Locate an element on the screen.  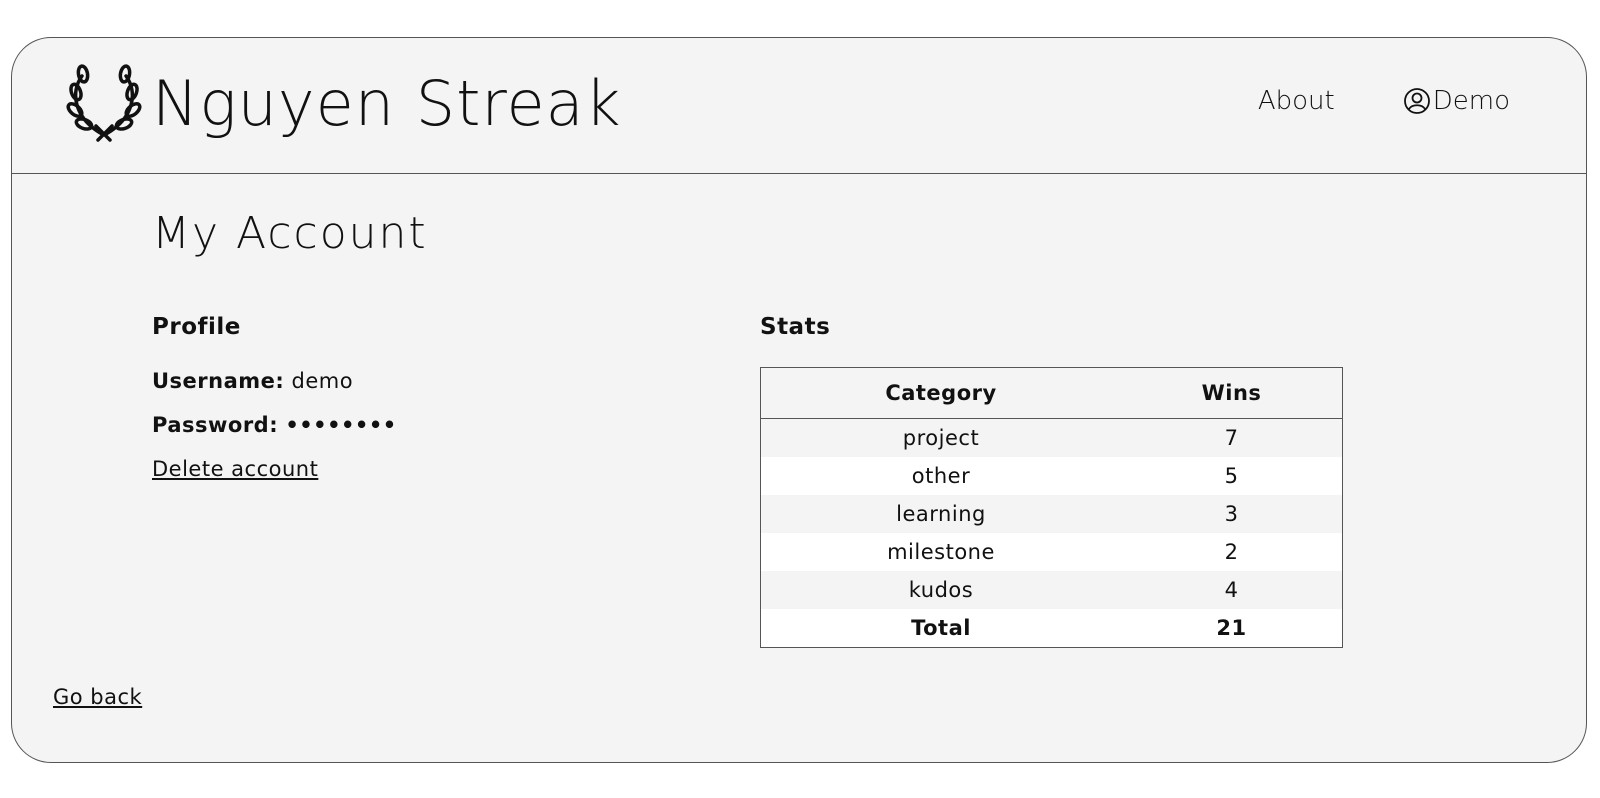
total-value: 21 is located at coordinates (1232, 628).